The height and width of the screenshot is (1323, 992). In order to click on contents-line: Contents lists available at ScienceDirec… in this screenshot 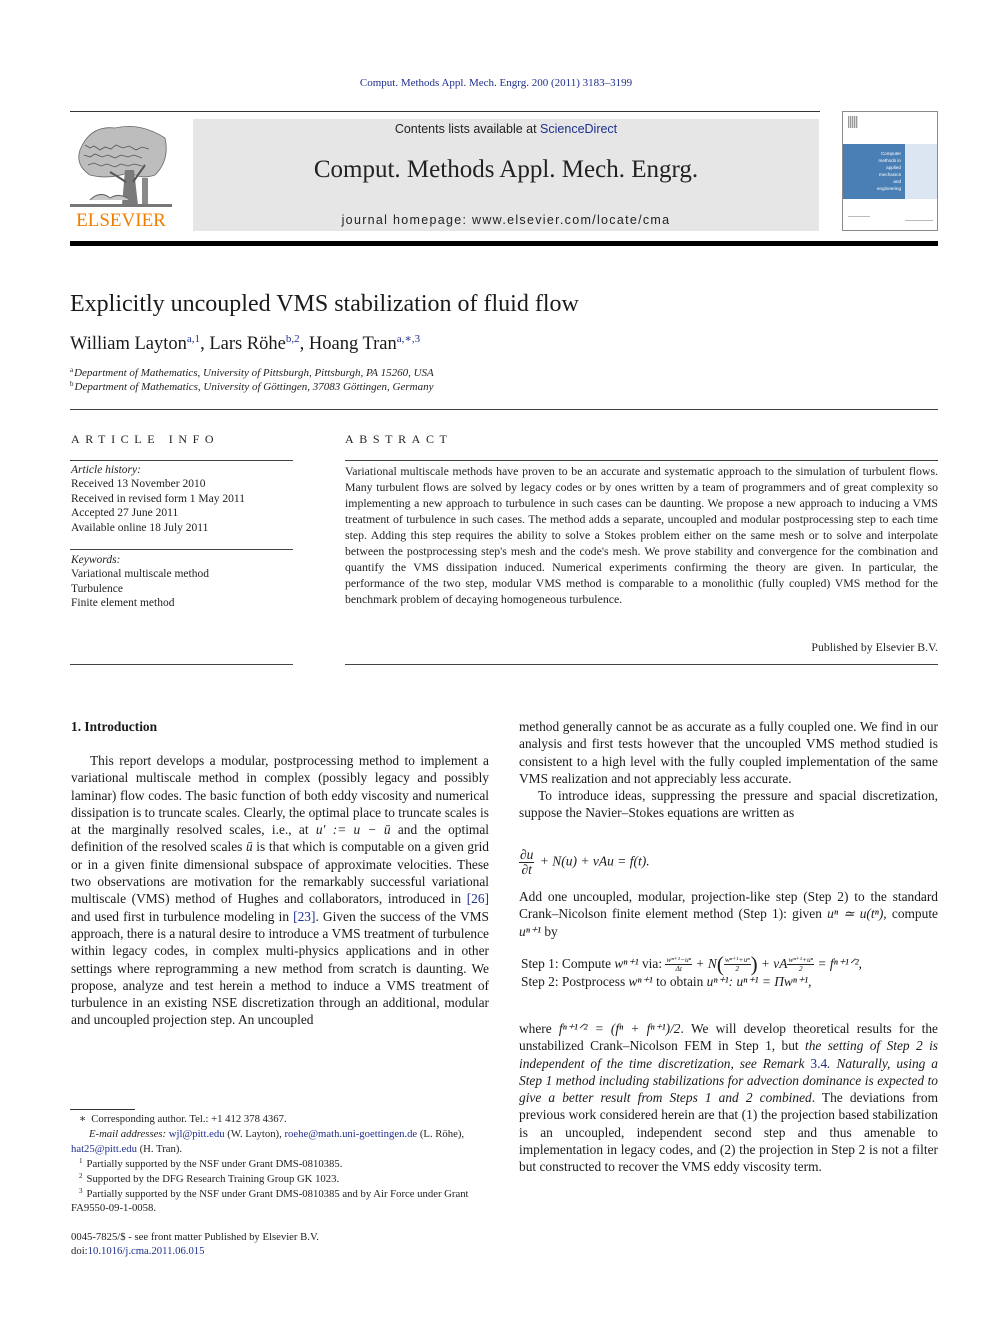, I will do `click(506, 129)`.